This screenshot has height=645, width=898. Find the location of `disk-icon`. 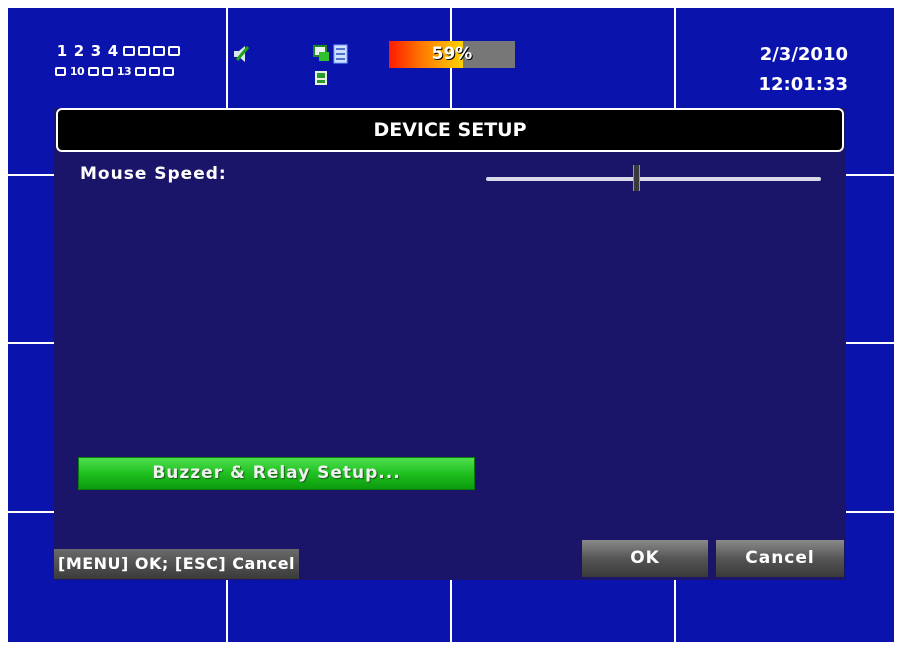

disk-icon is located at coordinates (321, 78).